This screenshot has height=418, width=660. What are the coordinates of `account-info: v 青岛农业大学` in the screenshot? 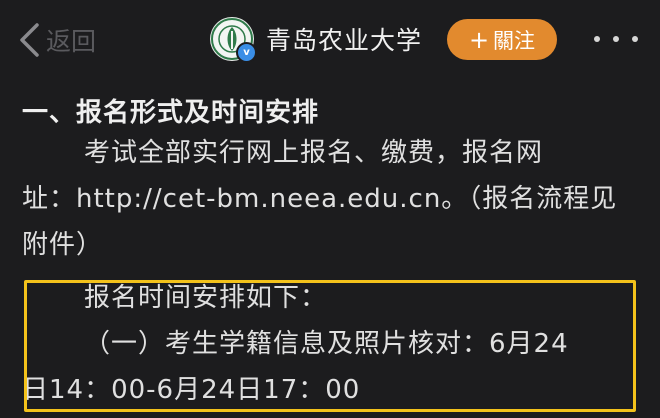 It's located at (316, 40).